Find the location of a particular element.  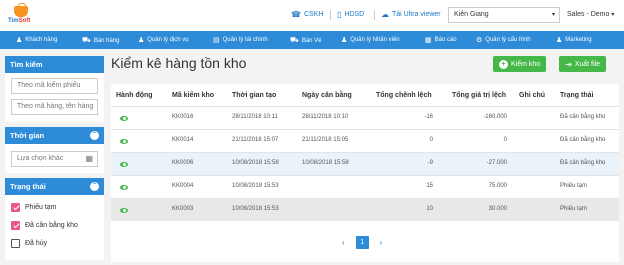

page-1-button: 1 is located at coordinates (362, 242).